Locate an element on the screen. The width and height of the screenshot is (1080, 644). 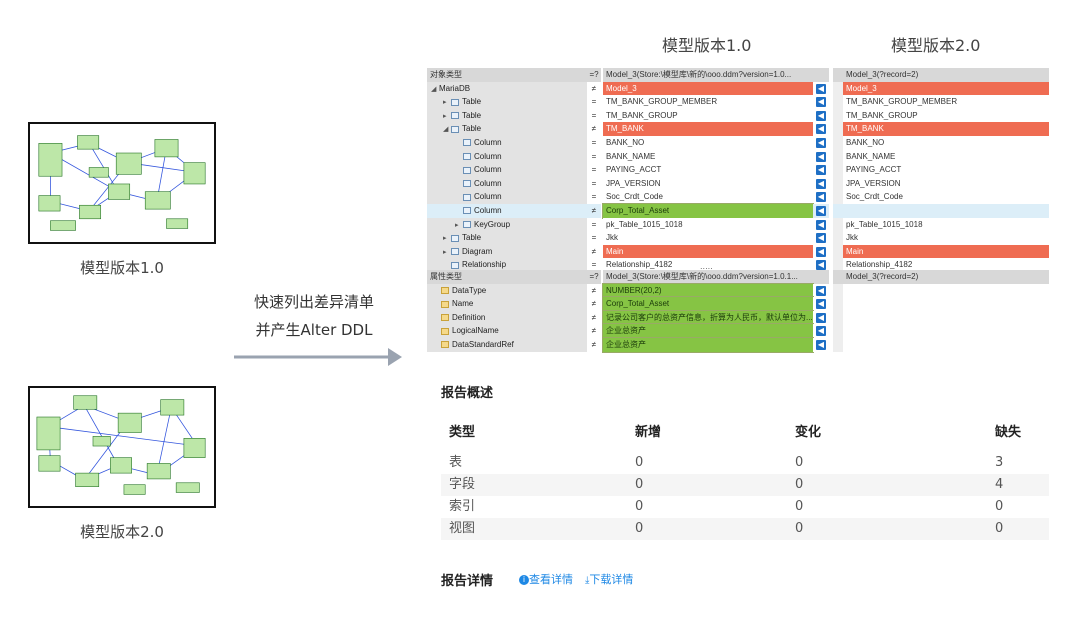
node-label: MariaDB is located at coordinates (455, 88).